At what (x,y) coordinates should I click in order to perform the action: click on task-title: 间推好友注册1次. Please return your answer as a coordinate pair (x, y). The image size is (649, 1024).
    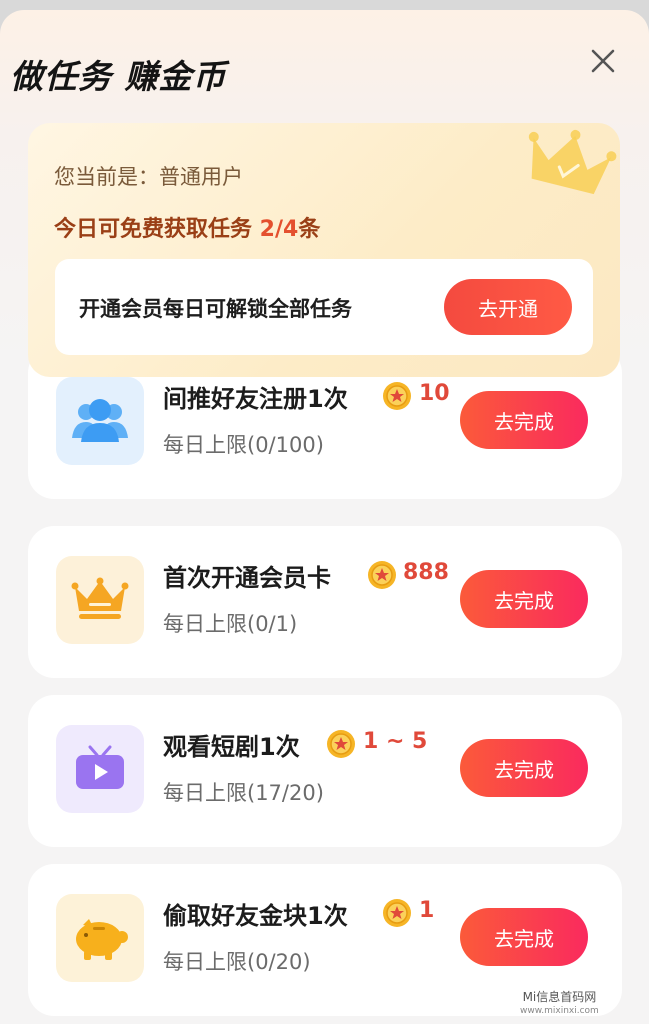
    Looking at the image, I should click on (255, 399).